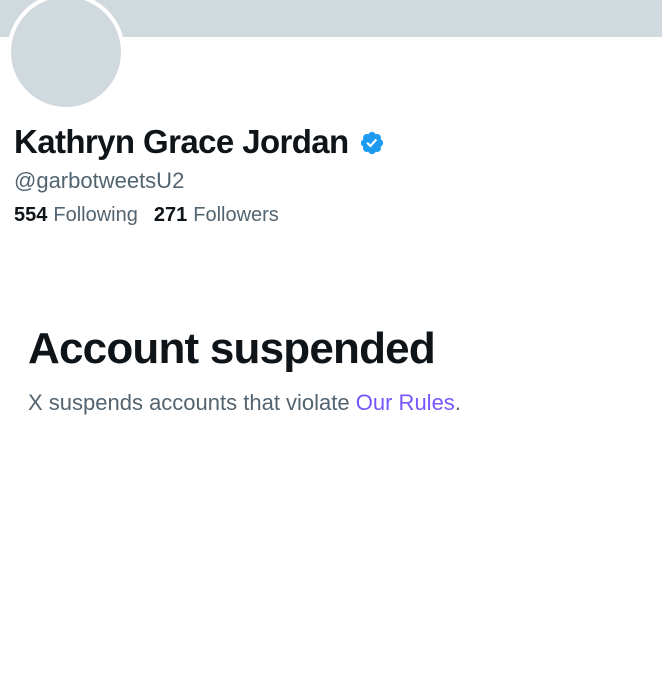  I want to click on display-name: Kathryn Grace Jordan, so click(181, 141).